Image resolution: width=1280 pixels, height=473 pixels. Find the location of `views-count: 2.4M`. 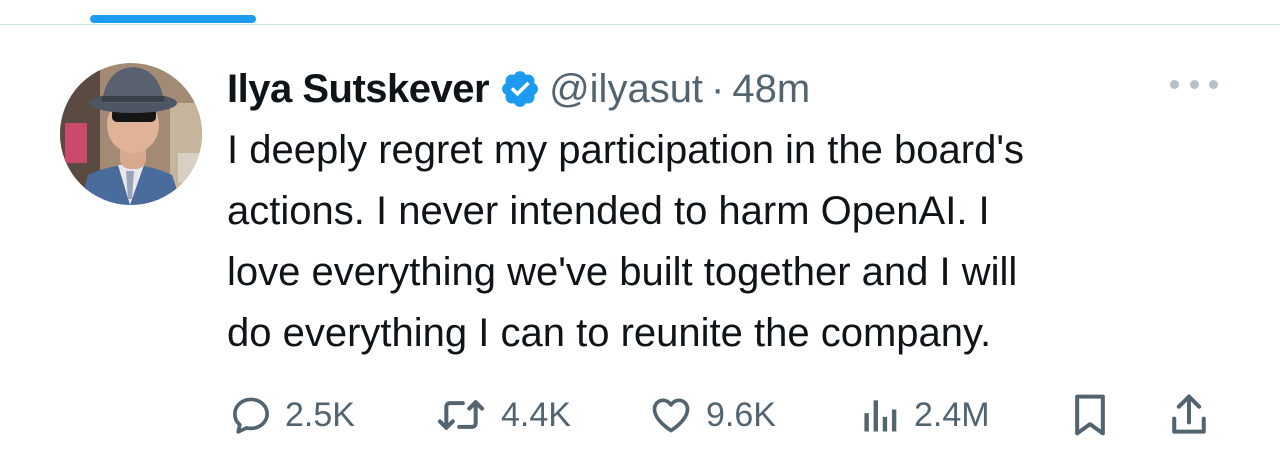

views-count: 2.4M is located at coordinates (952, 414).